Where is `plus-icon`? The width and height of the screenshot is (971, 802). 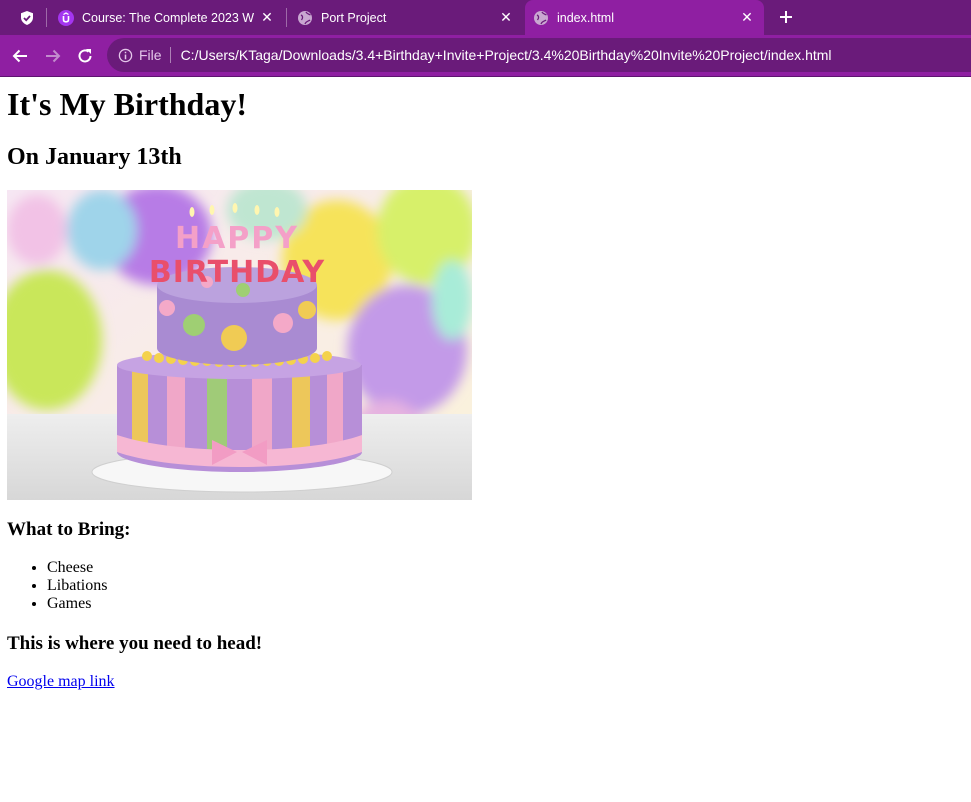 plus-icon is located at coordinates (786, 17).